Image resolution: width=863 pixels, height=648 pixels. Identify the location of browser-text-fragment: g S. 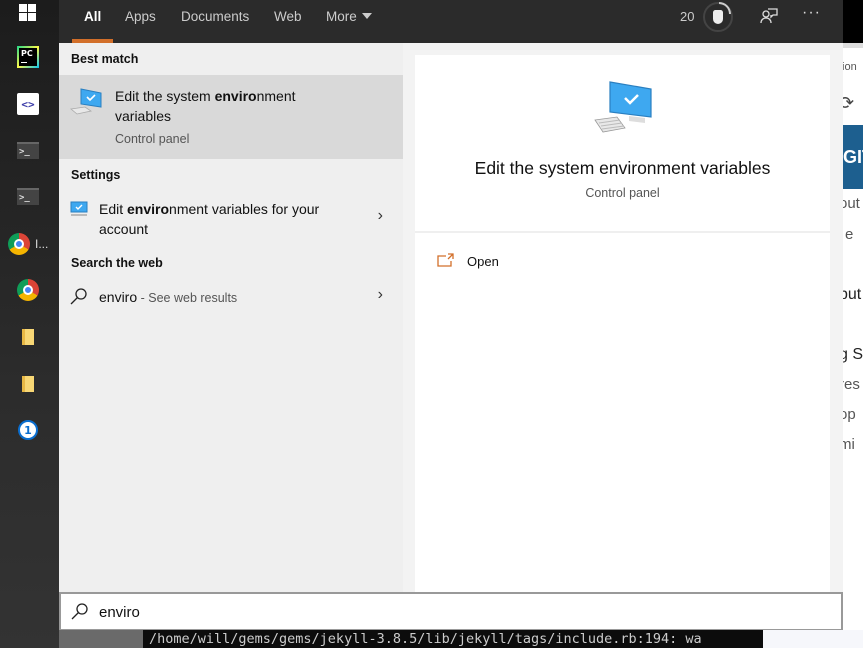
(853, 354).